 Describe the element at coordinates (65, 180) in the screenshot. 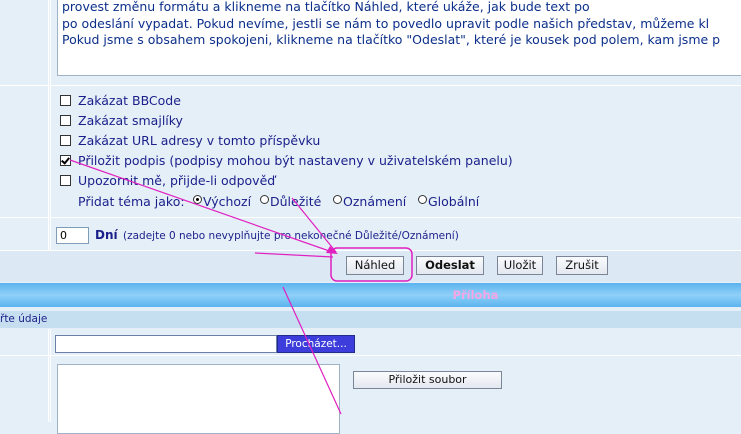

I see `notify-reply-checkbox` at that location.